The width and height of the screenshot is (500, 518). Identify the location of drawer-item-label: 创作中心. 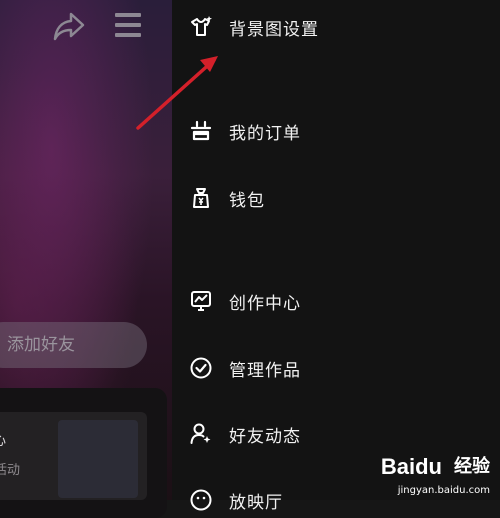
(265, 303).